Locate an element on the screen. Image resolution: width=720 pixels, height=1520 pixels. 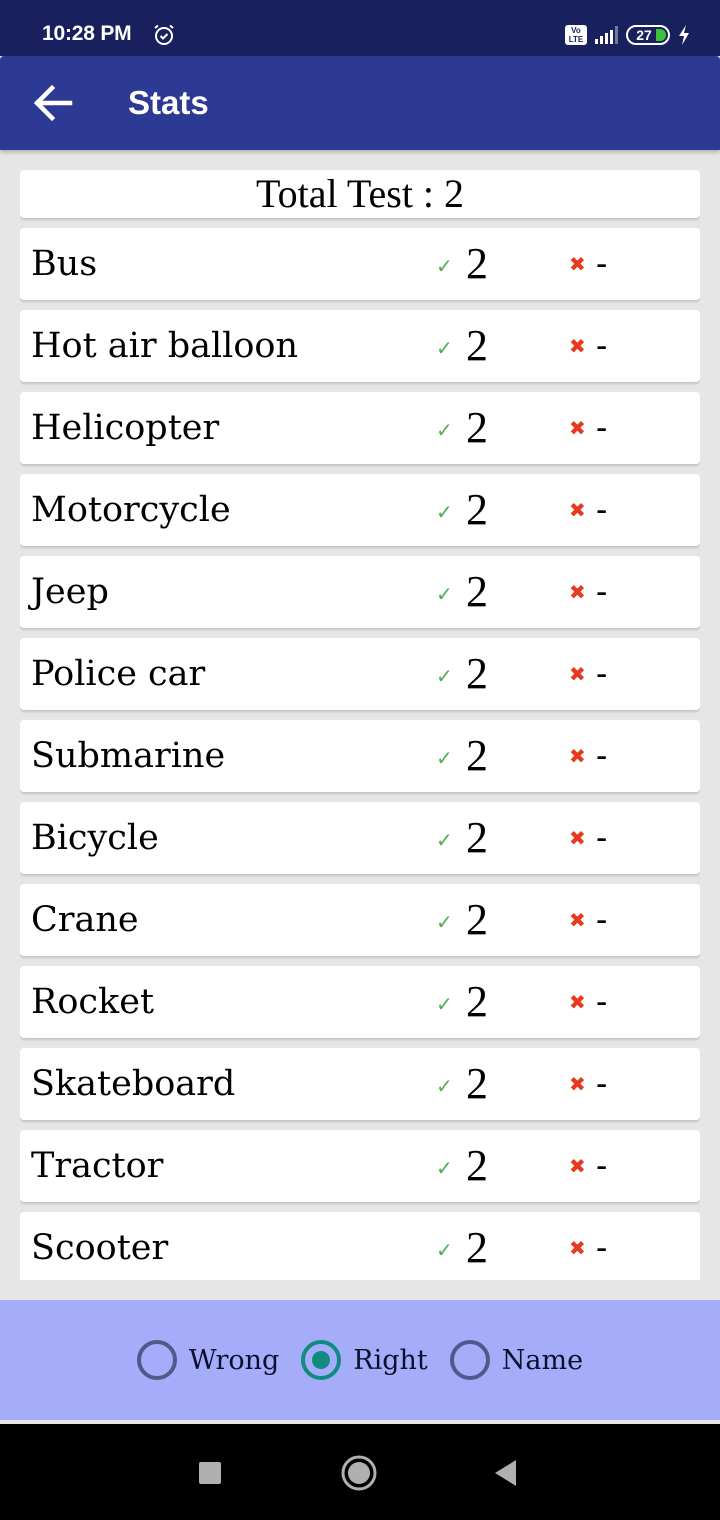
stat-row: Skateboard ✓ 2 ✖ - is located at coordinates (360, 1084).